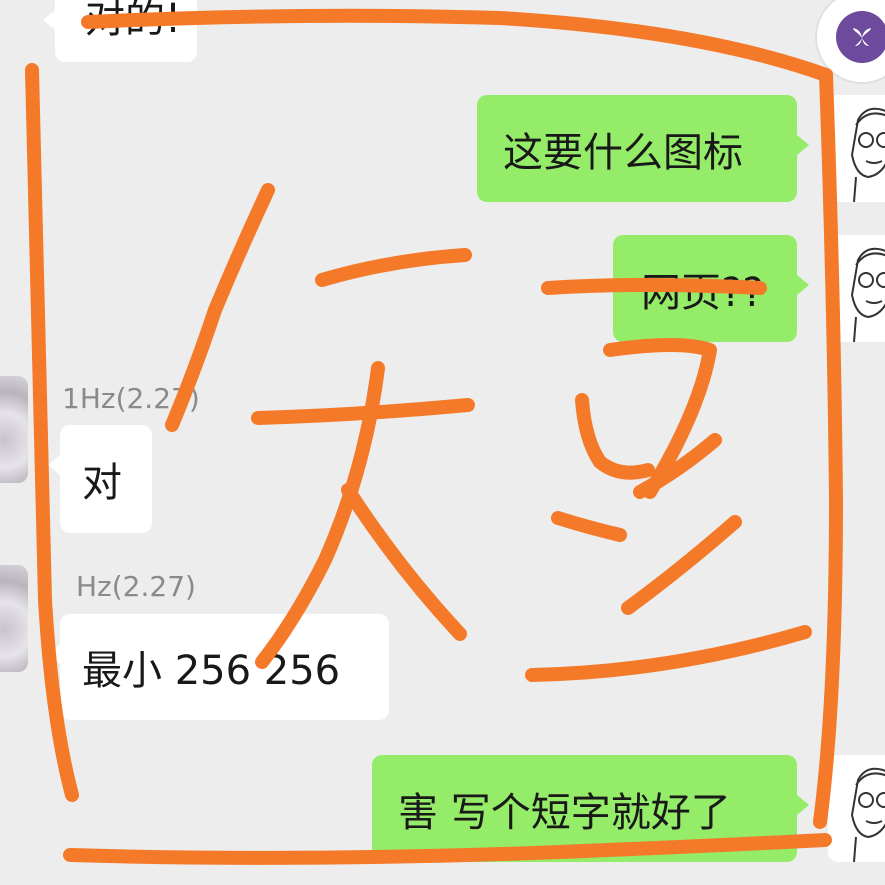 The width and height of the screenshot is (885, 885). What do you see at coordinates (136, 586) in the screenshot?
I see `sender-name: Hz(2.27)` at bounding box center [136, 586].